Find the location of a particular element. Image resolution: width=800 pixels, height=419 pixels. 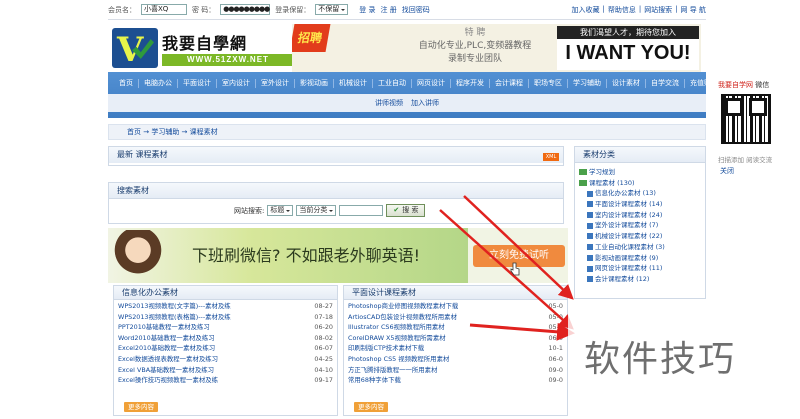

sub-nav-item: 讲师视频 is located at coordinates (389, 103).